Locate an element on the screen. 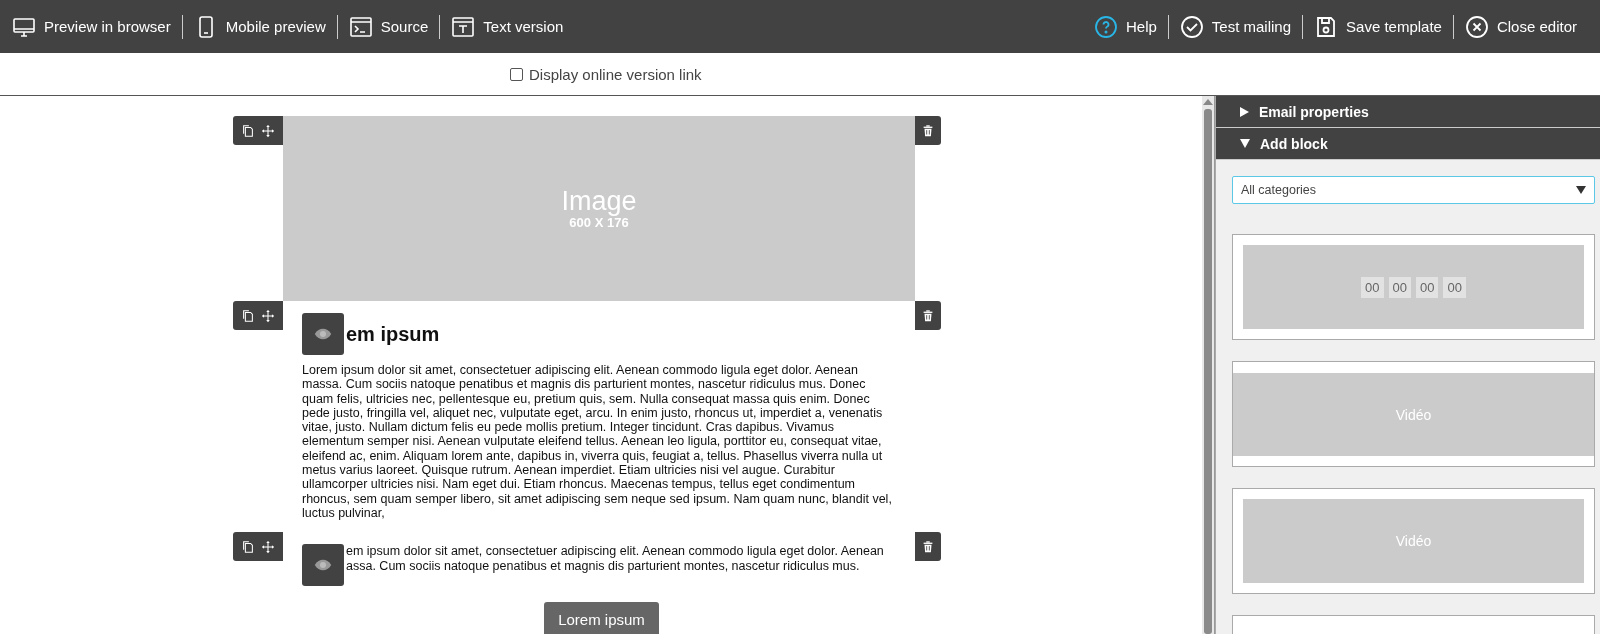 This screenshot has width=1600, height=634. help-icon is located at coordinates (1106, 26).